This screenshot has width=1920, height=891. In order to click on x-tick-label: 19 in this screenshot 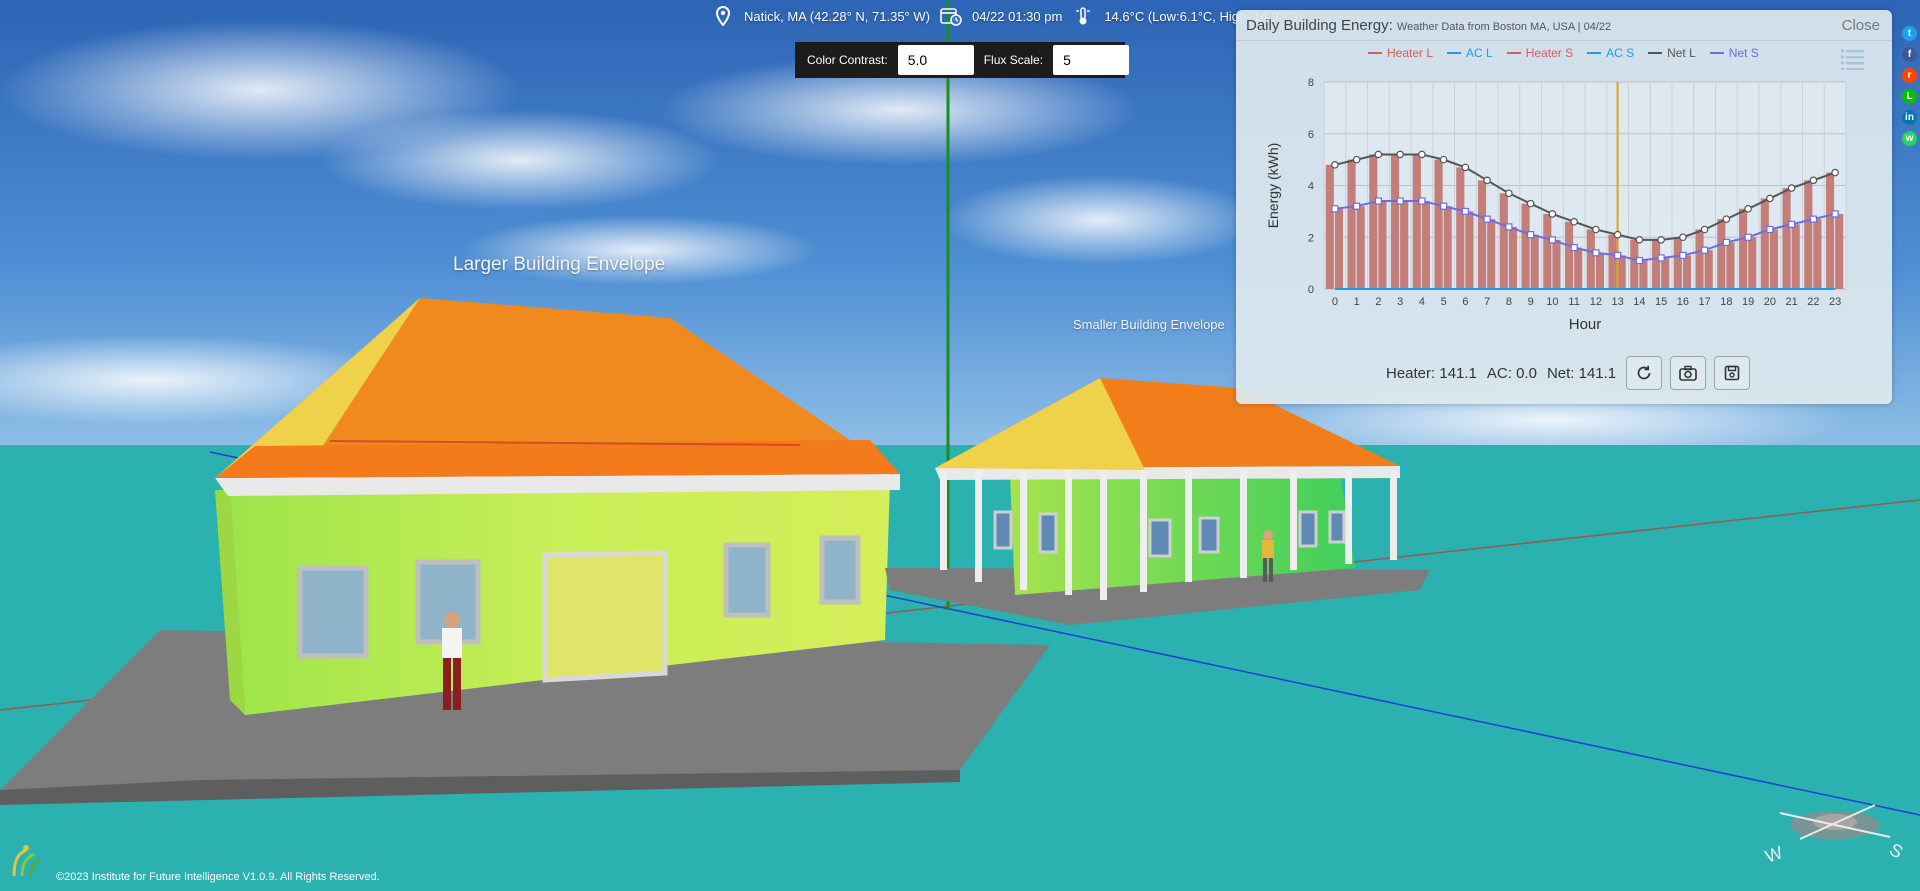, I will do `click(1748, 302)`.